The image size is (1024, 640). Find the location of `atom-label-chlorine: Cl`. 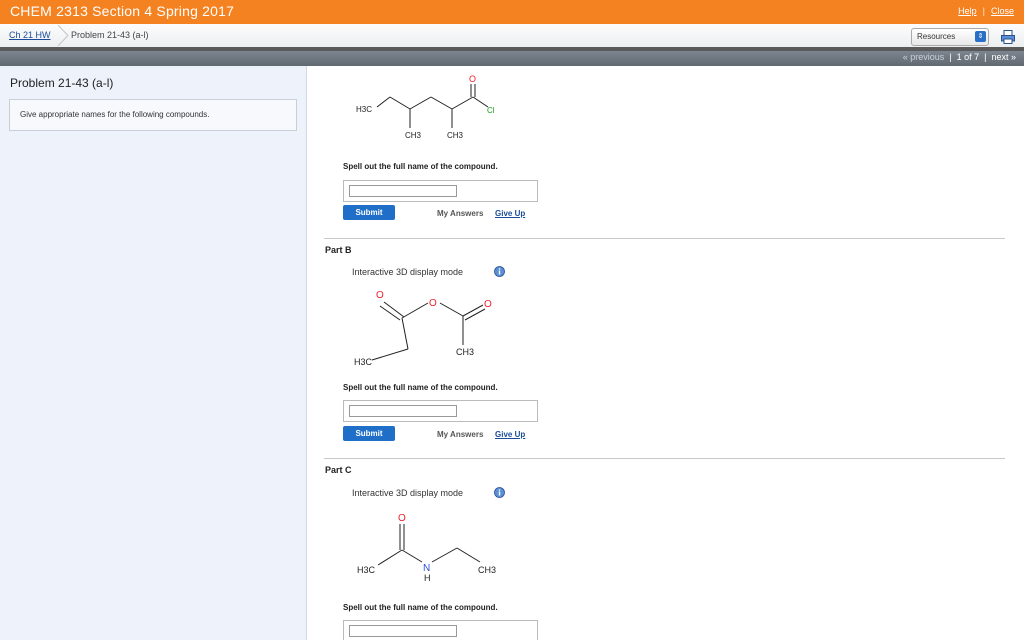

atom-label-chlorine: Cl is located at coordinates (491, 110).